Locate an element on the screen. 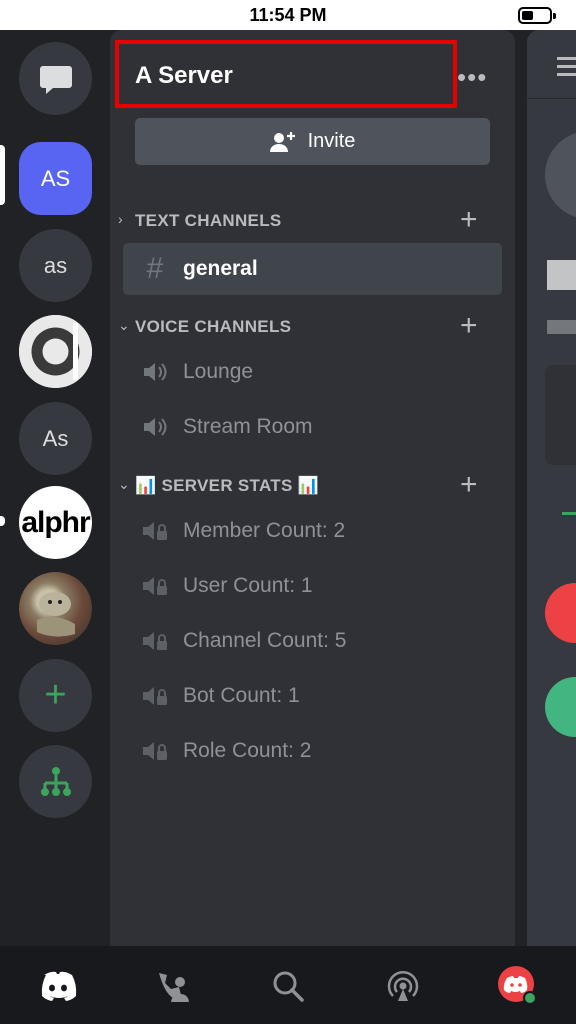 This screenshot has width=576, height=1024. server-header: A Server ••• is located at coordinates (312, 75).